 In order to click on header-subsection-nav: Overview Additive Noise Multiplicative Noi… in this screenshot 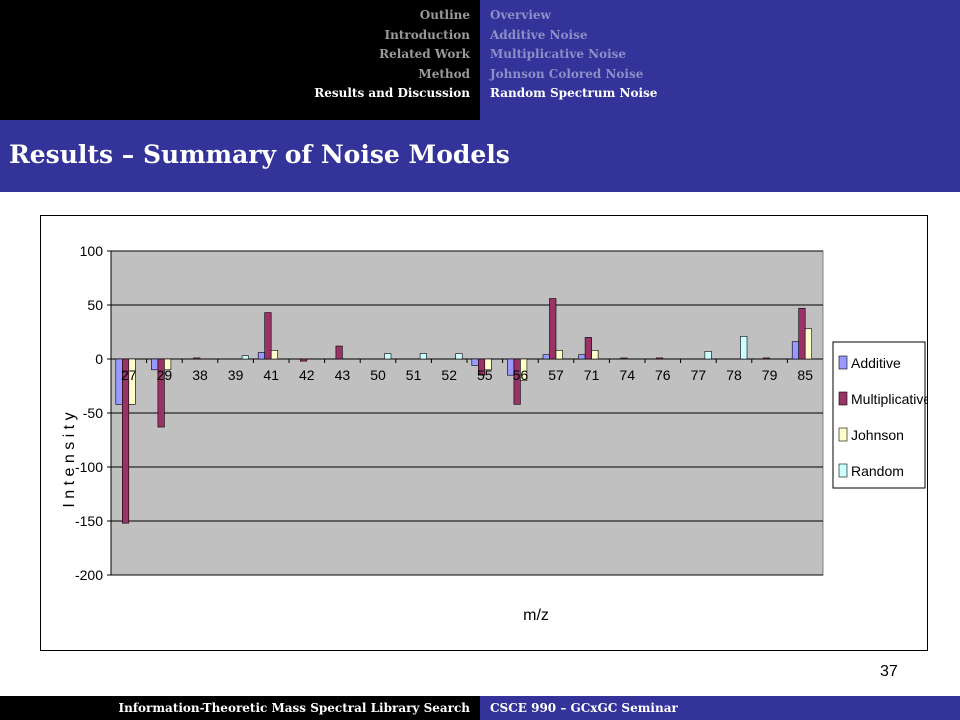, I will do `click(720, 60)`.